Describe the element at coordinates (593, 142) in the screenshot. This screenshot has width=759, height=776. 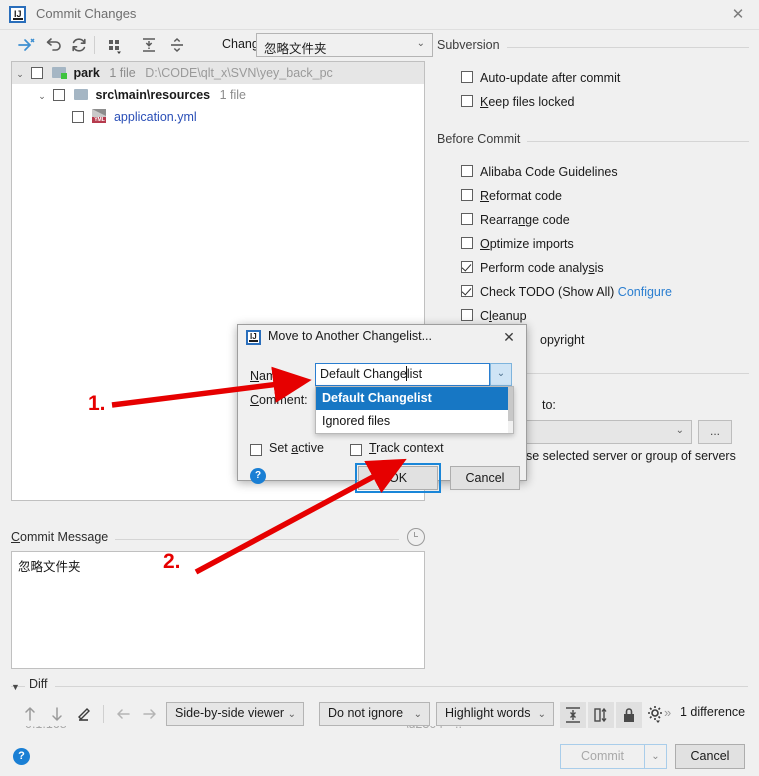
I see `before-commit-section-header: Before Commit` at that location.